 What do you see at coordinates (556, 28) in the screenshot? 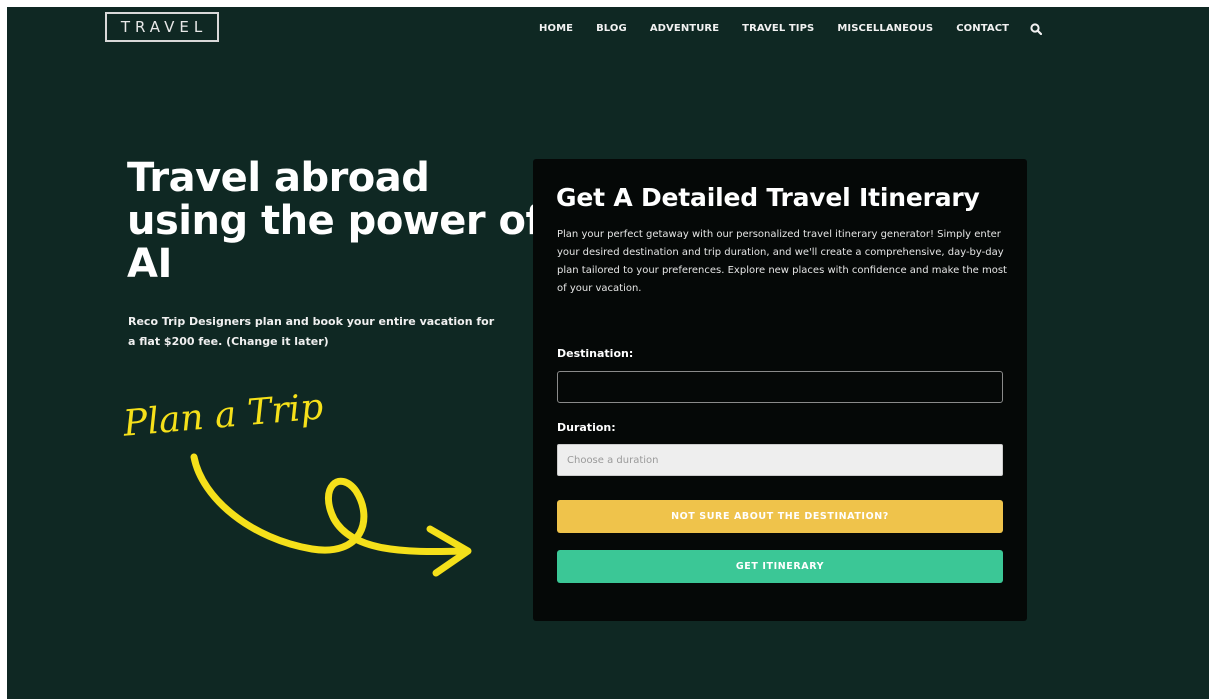
I see `nav-home: HOME` at bounding box center [556, 28].